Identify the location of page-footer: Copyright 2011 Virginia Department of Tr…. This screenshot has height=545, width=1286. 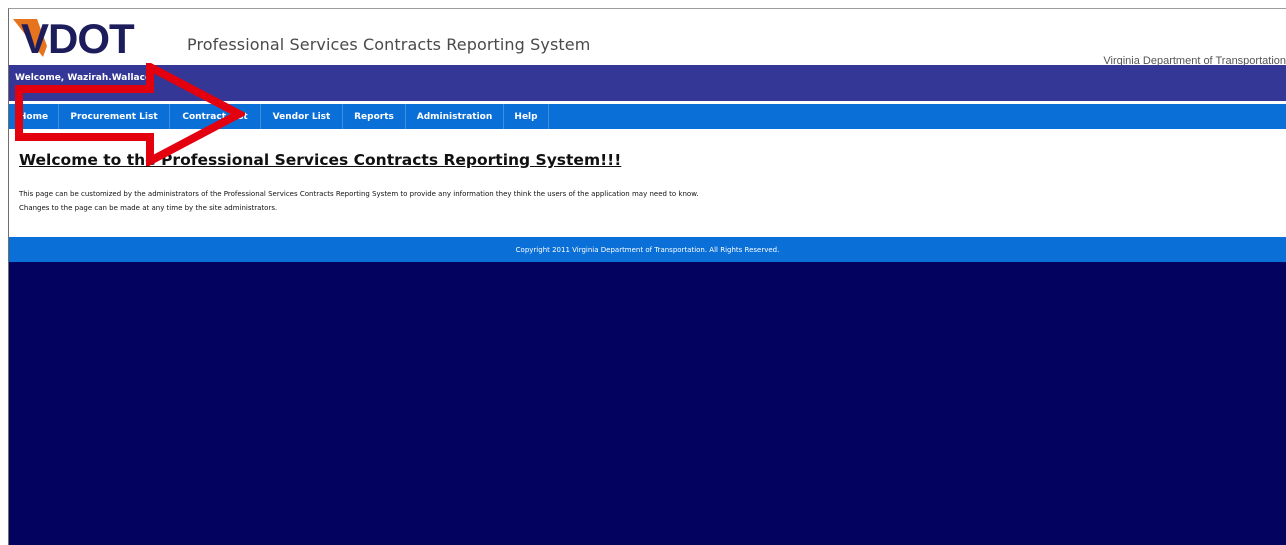
(647, 249).